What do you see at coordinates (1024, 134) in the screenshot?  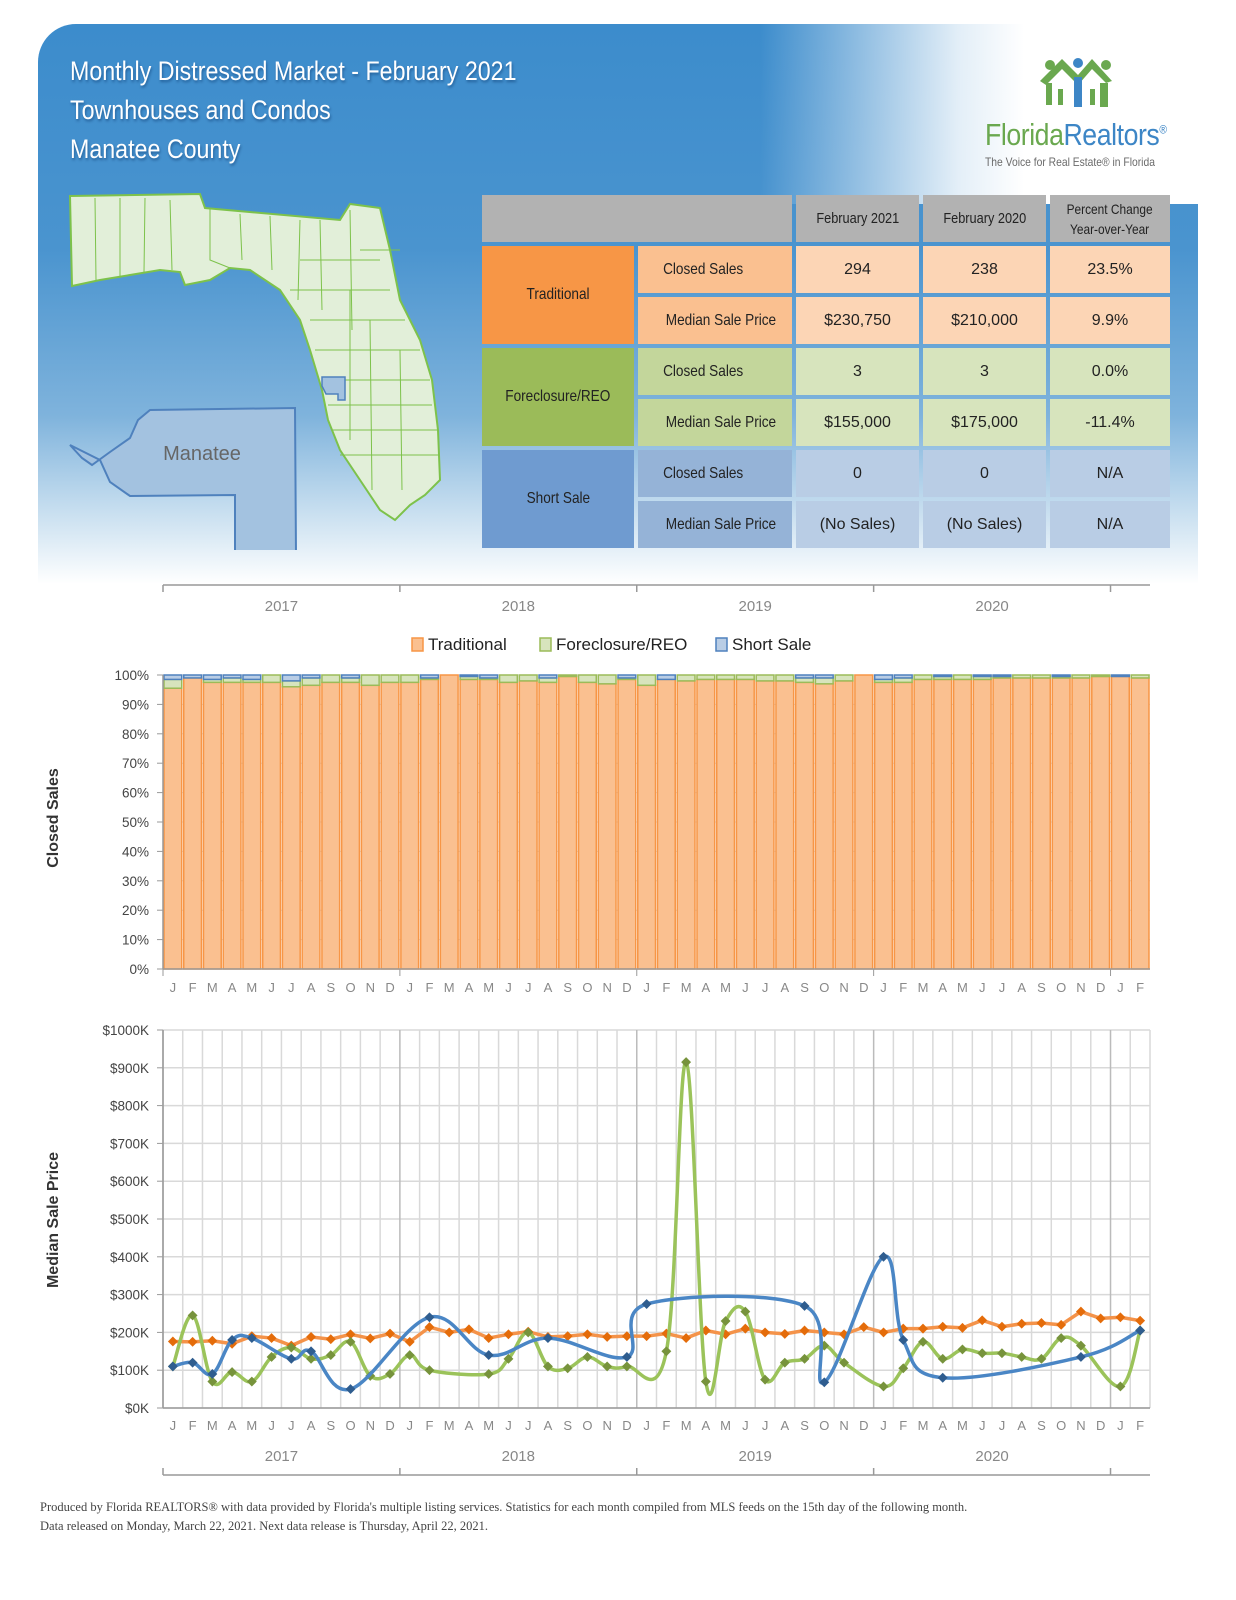 I see `logo-florida: Florida` at bounding box center [1024, 134].